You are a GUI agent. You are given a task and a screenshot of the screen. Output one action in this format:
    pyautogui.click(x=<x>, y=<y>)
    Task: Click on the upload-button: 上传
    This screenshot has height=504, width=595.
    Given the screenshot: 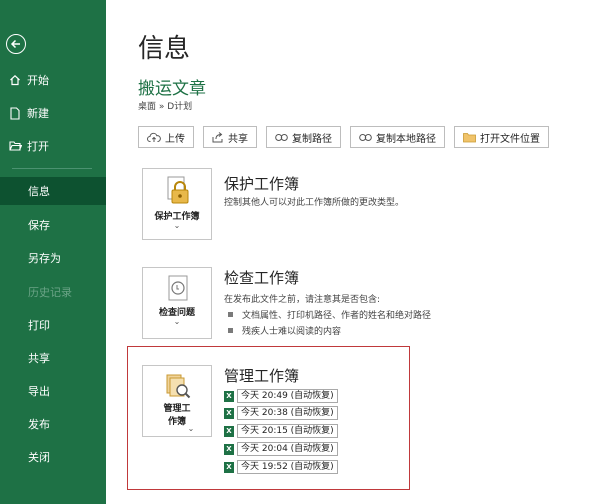 What is the action you would take?
    pyautogui.click(x=166, y=137)
    